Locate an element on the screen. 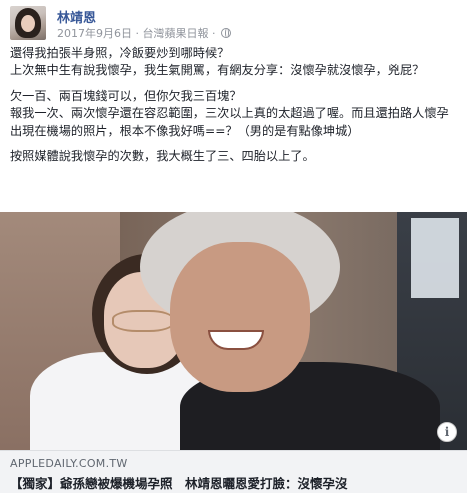  avatar-face is located at coordinates (28, 23).